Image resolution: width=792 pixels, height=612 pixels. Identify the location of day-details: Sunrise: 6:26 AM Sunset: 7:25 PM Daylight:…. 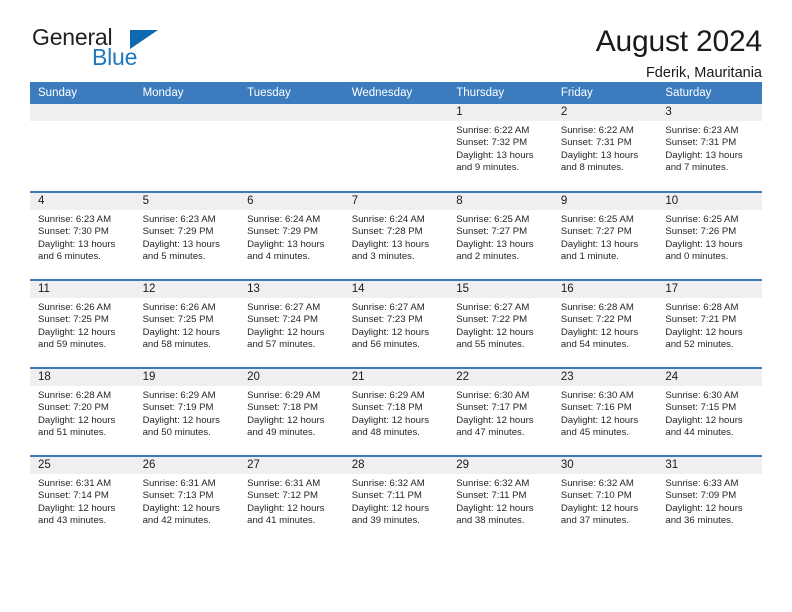
(82, 325).